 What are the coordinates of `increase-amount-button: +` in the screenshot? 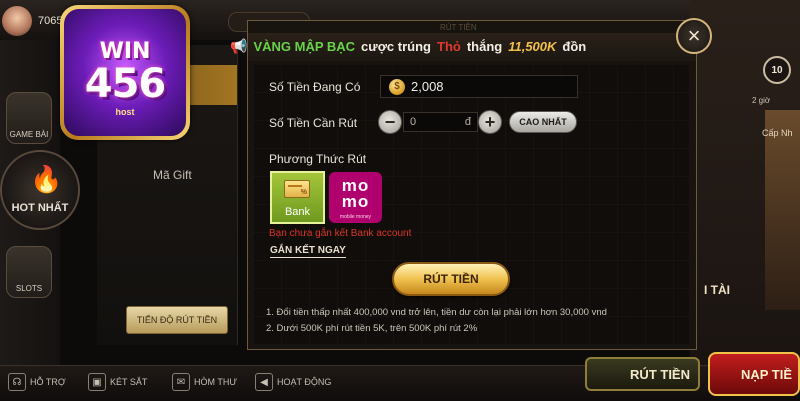 It's located at (490, 122).